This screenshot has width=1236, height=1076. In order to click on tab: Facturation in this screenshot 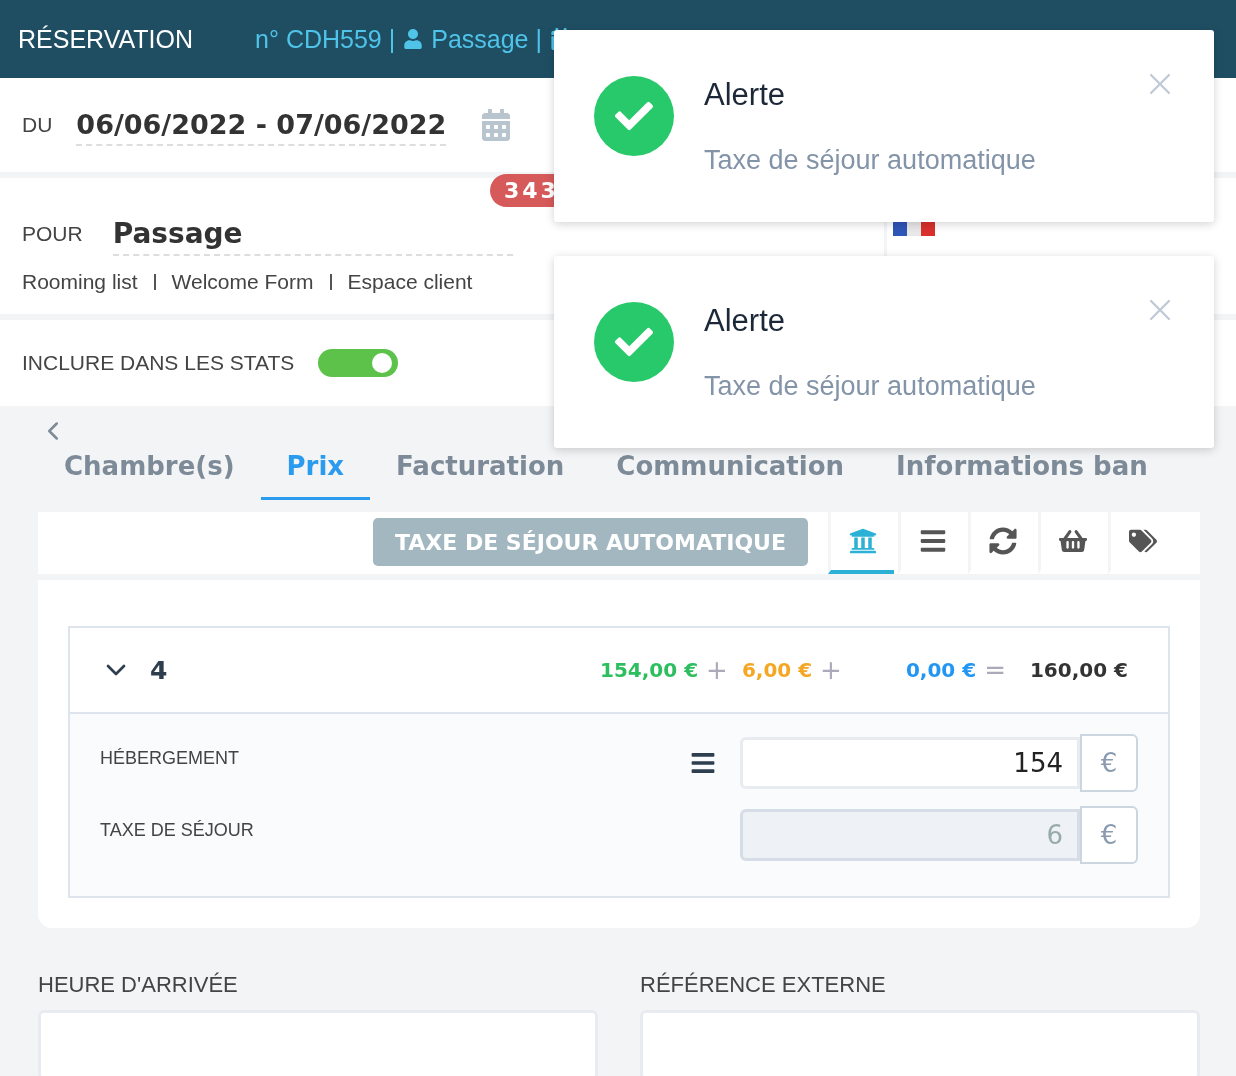, I will do `click(480, 466)`.